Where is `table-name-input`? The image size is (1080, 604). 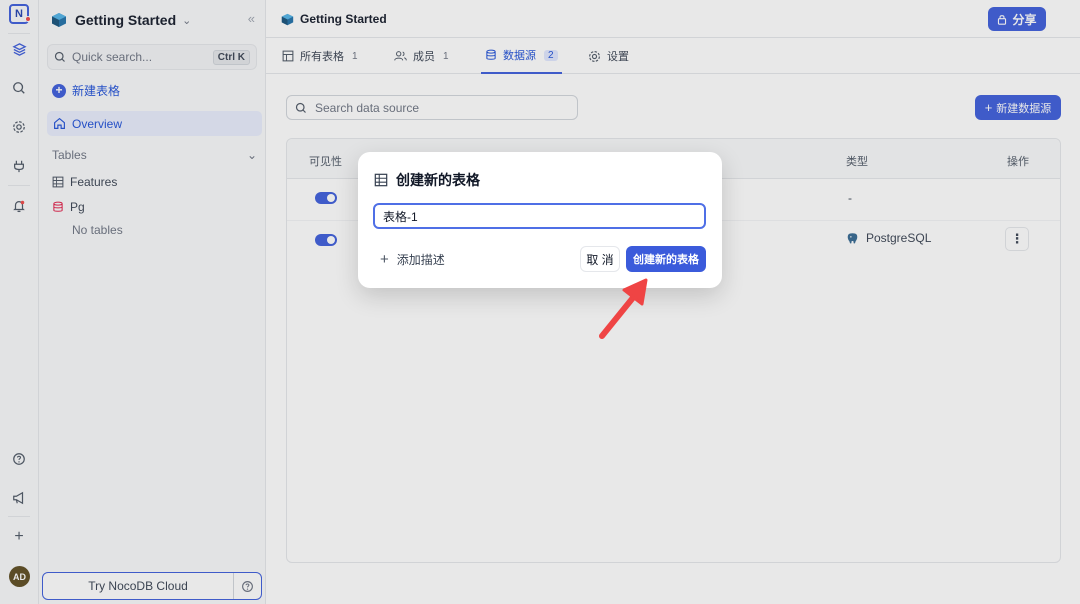
table-name-input is located at coordinates (539, 216).